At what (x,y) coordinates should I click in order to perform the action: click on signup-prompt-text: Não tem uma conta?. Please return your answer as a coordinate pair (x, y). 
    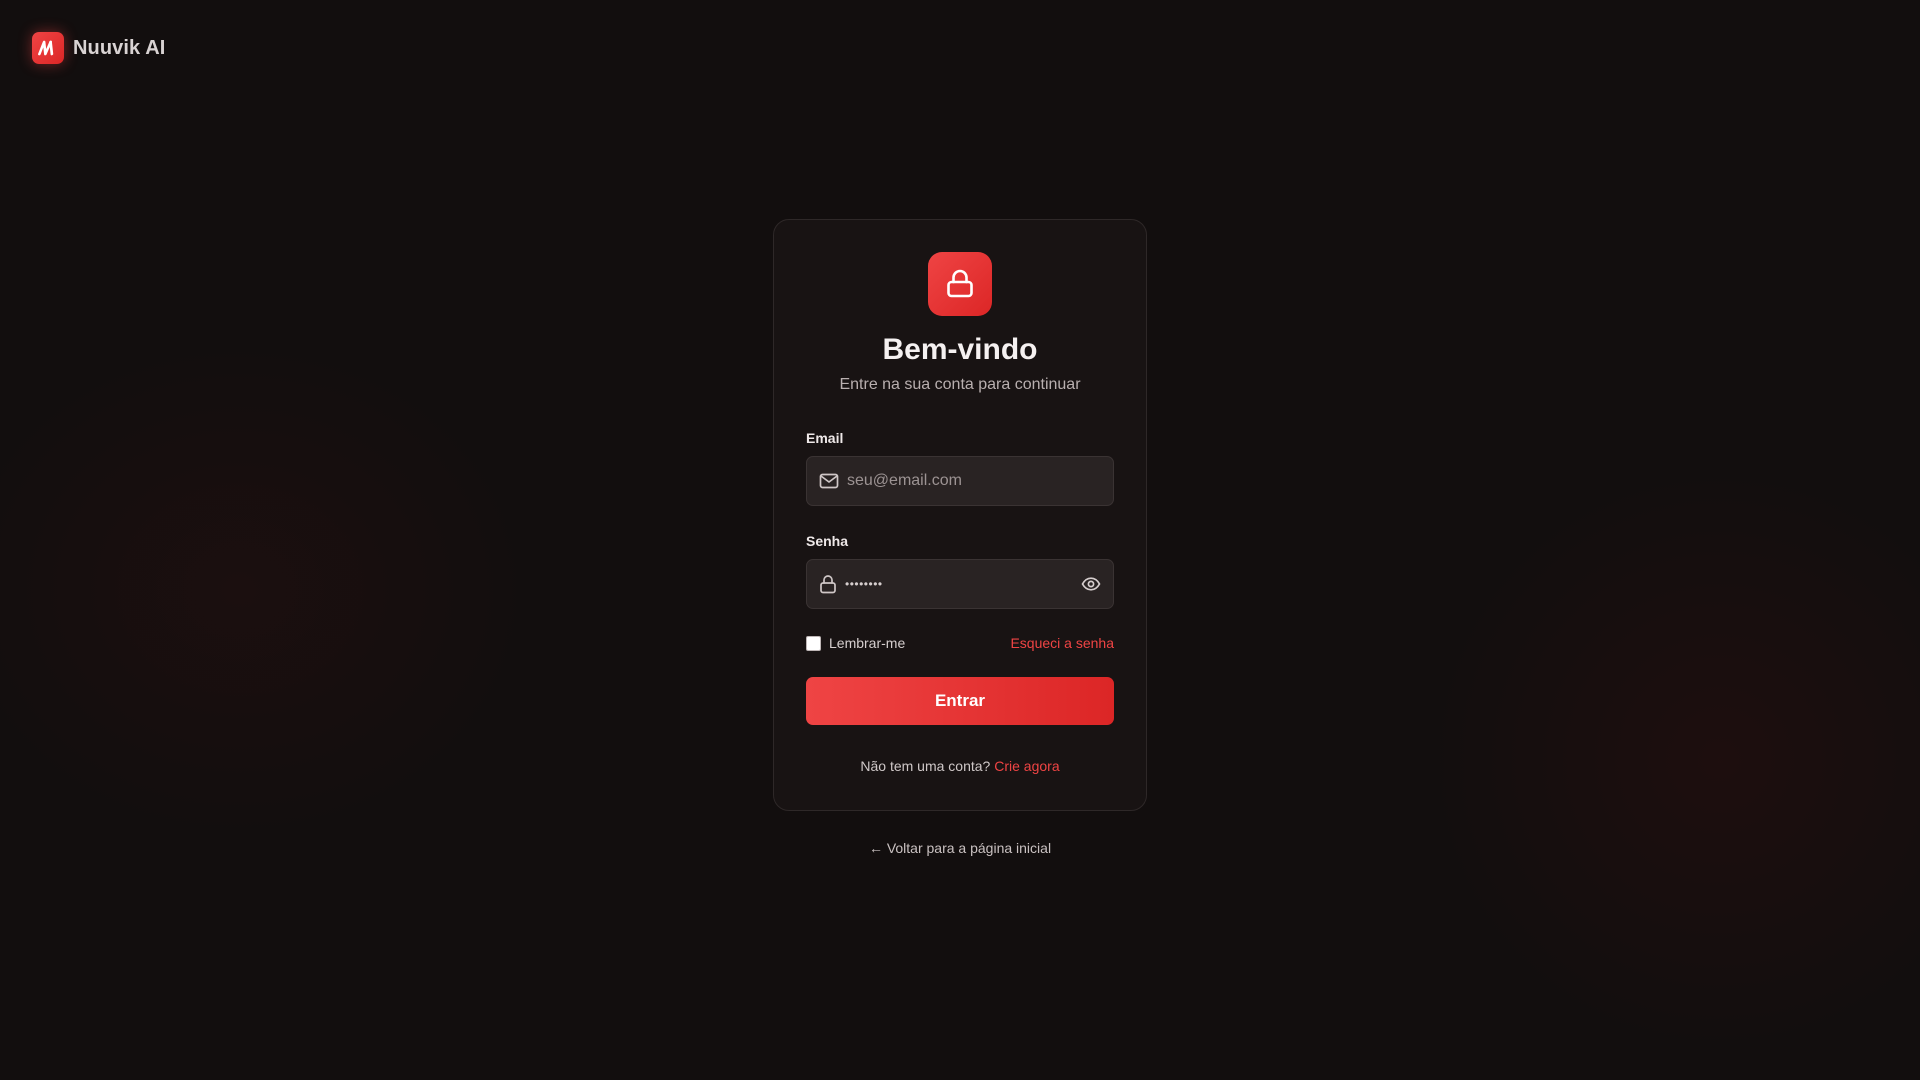
    Looking at the image, I should click on (927, 766).